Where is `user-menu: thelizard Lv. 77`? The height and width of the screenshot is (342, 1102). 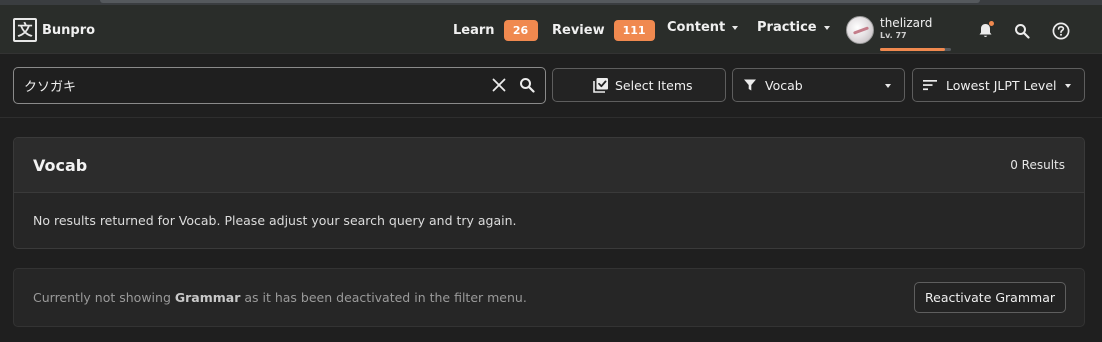 user-menu: thelizard Lv. 77 is located at coordinates (898, 33).